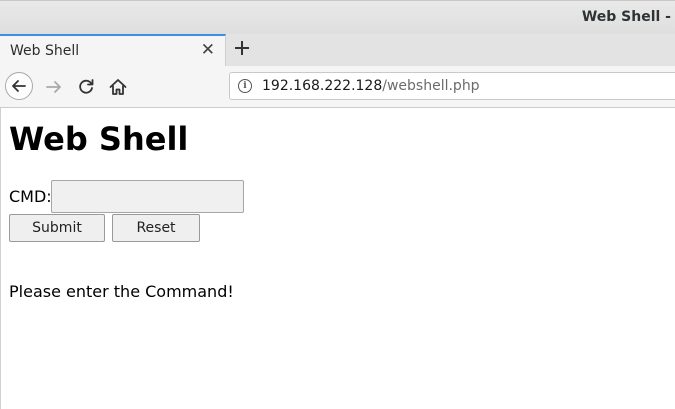 This screenshot has height=409, width=675. What do you see at coordinates (208, 50) in the screenshot?
I see `close-icon: ✕` at bounding box center [208, 50].